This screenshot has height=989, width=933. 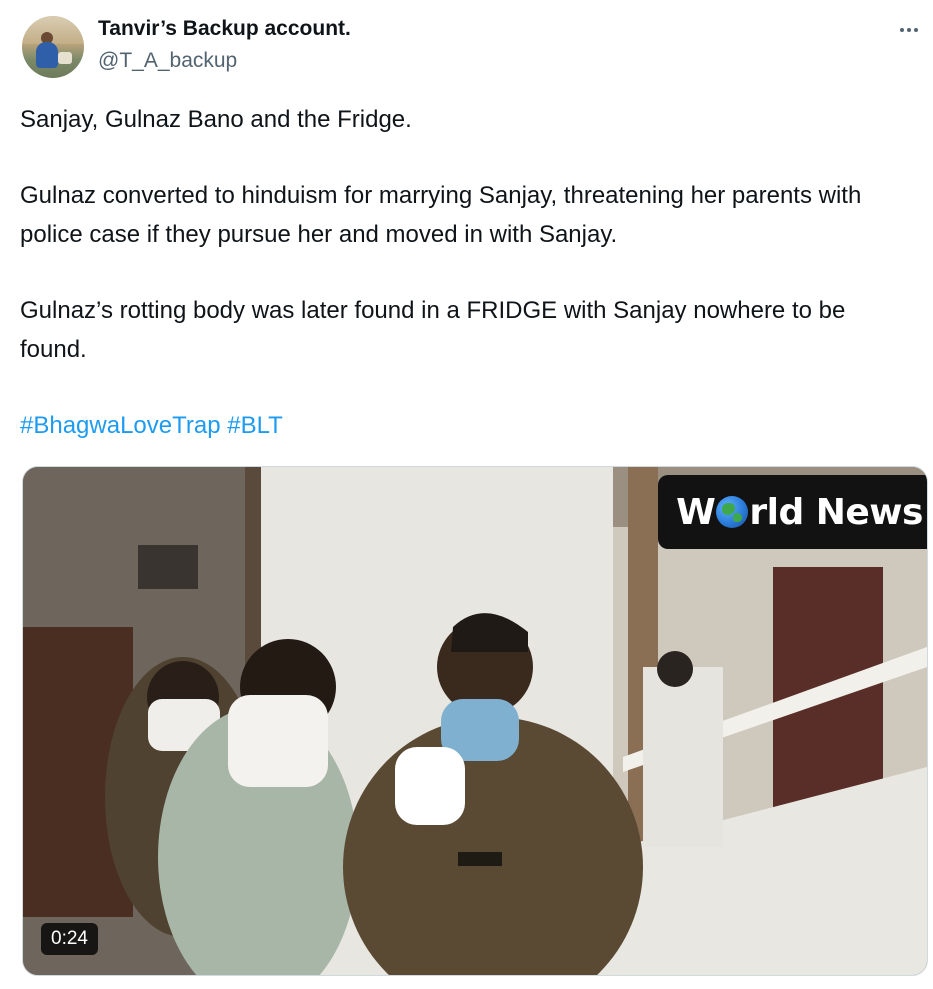 What do you see at coordinates (65, 58) in the screenshot?
I see `avatar-bag` at bounding box center [65, 58].